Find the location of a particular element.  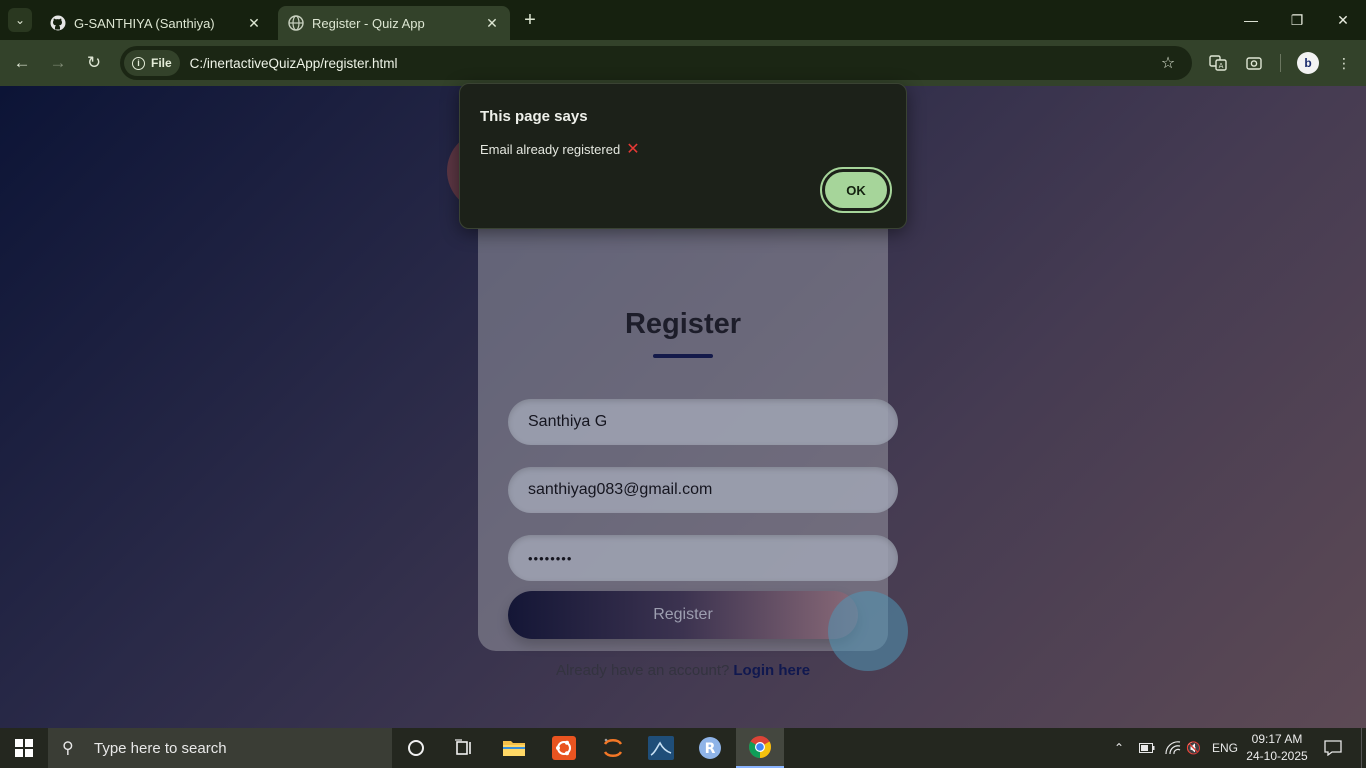

site-info-chip: i File is located at coordinates (152, 63).